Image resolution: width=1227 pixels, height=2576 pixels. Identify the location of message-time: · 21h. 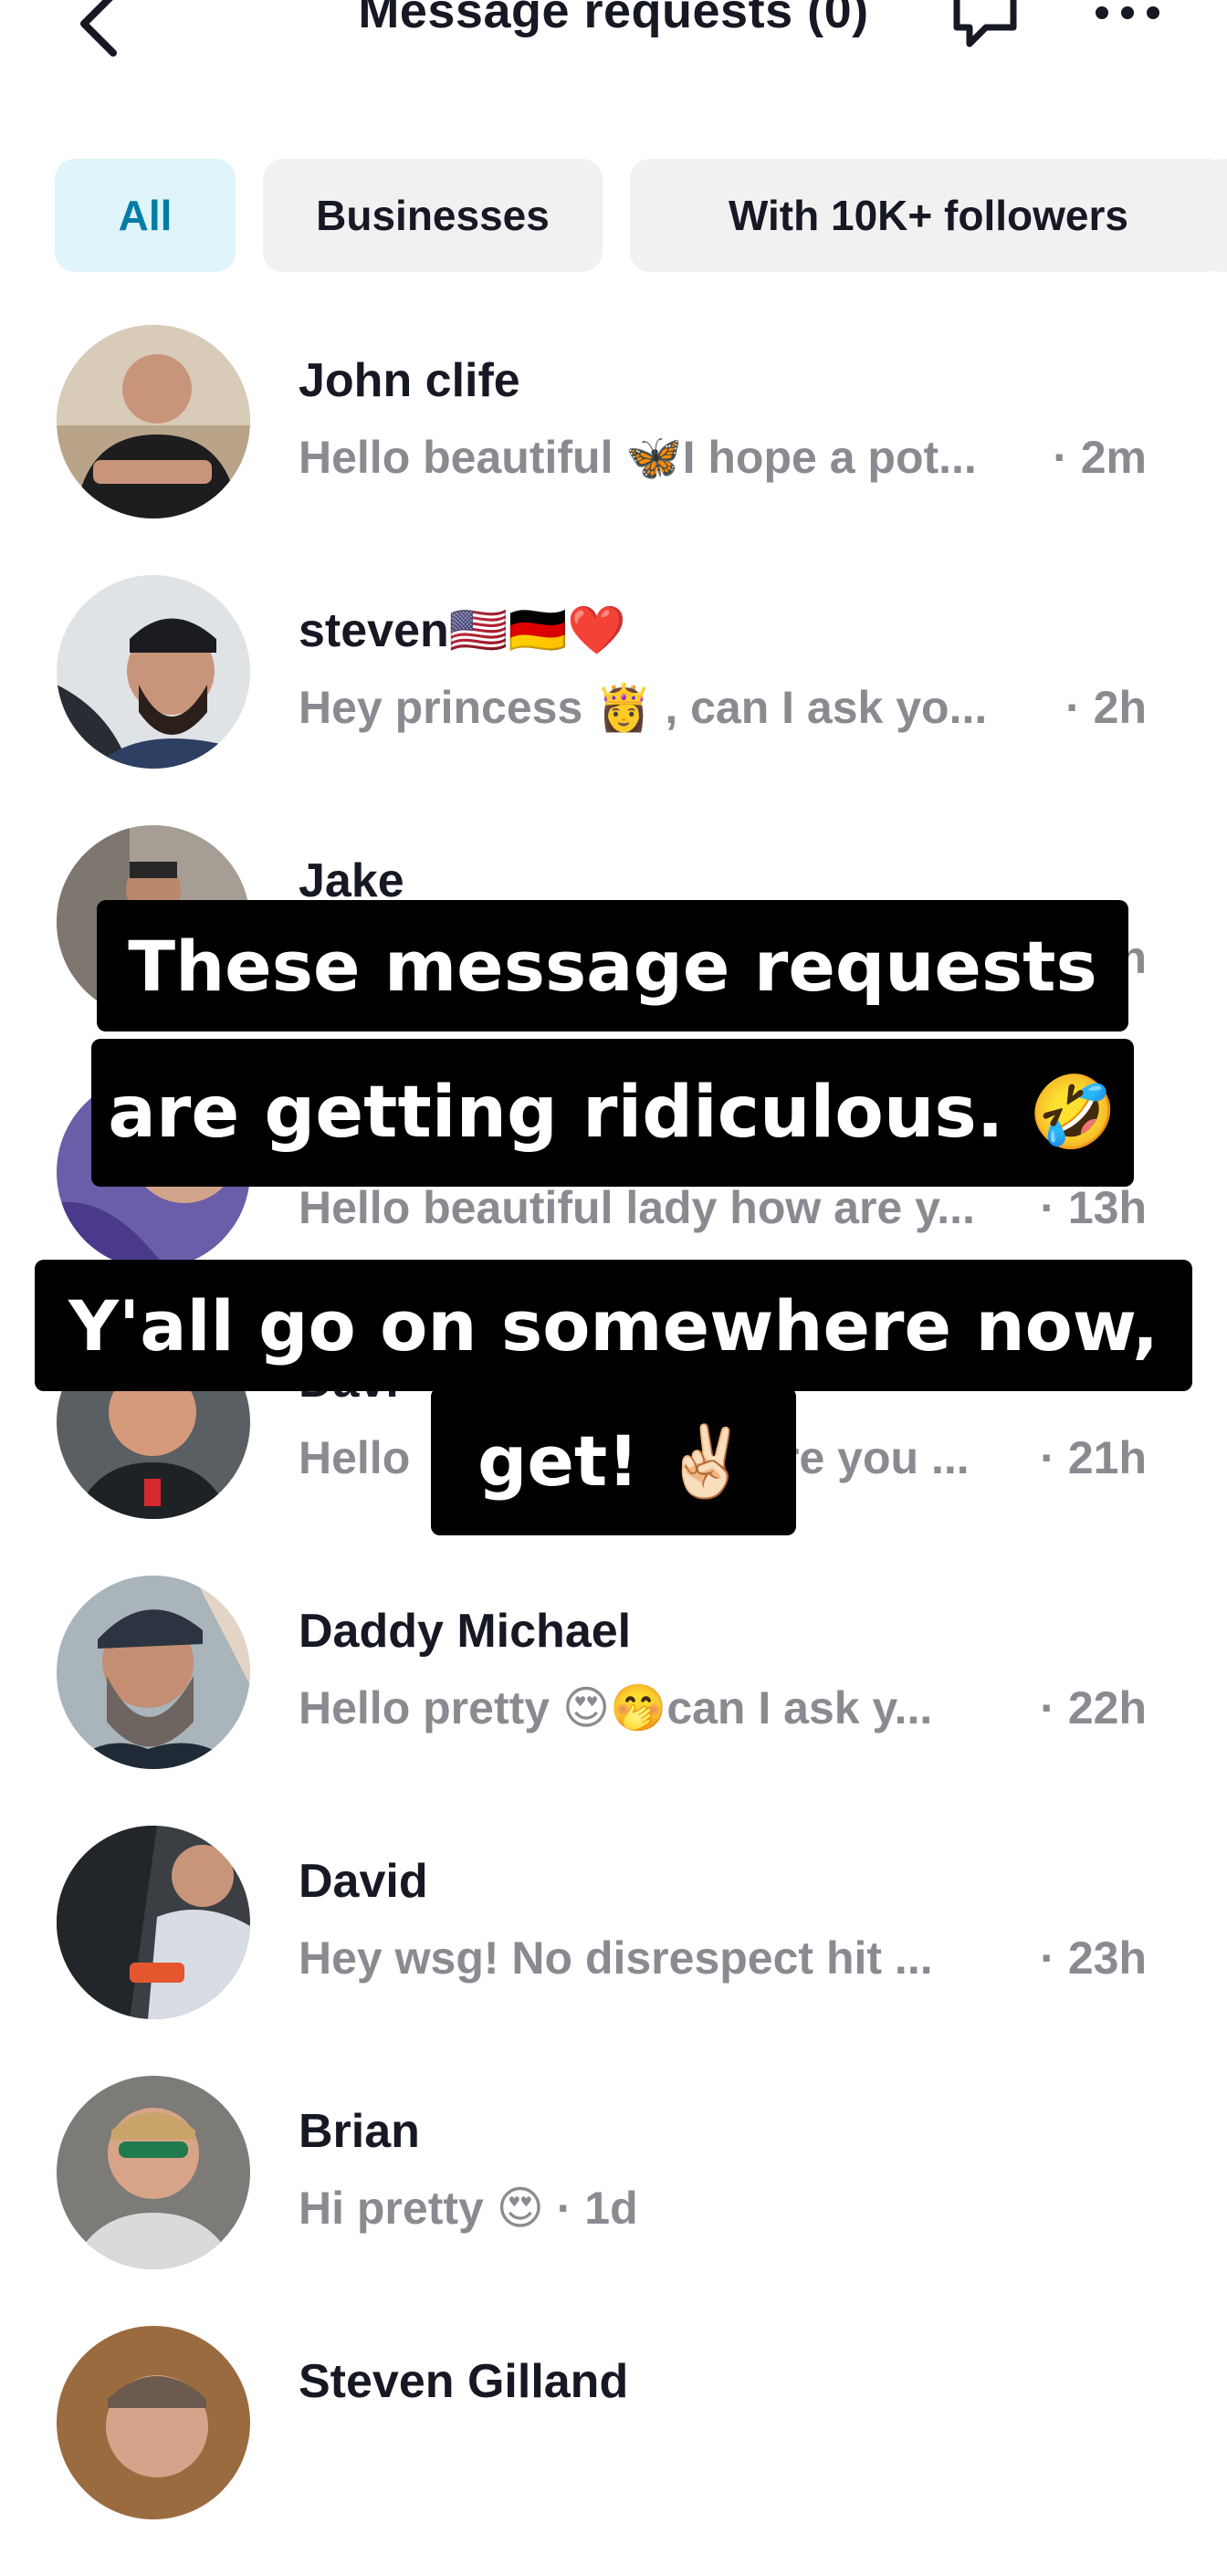
(1093, 1458).